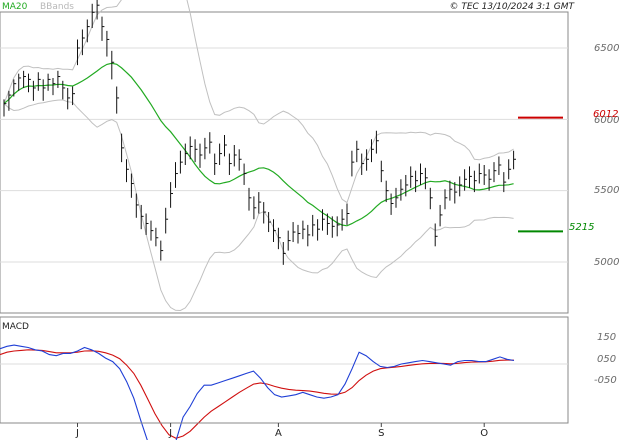 This screenshot has width=627, height=440. Describe the element at coordinates (606, 359) in the screenshot. I see `macd-tick-label: 050` at that location.